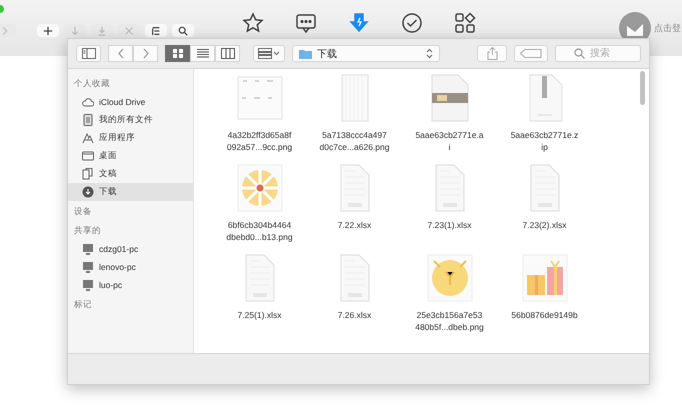 This screenshot has width=682, height=418. What do you see at coordinates (92, 83) in the screenshot?
I see `sidebar-heading: 个人收藏` at bounding box center [92, 83].